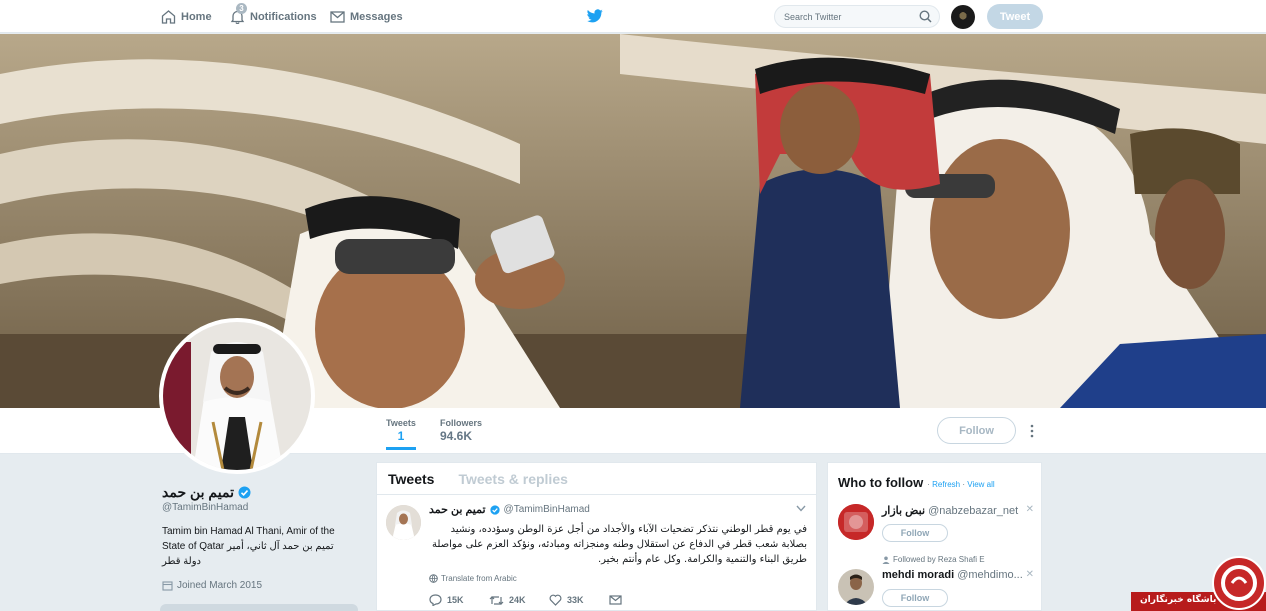 The image size is (1266, 611). Describe the element at coordinates (973, 511) in the screenshot. I see `suggestion-handle: @nabzebazar_net` at that location.